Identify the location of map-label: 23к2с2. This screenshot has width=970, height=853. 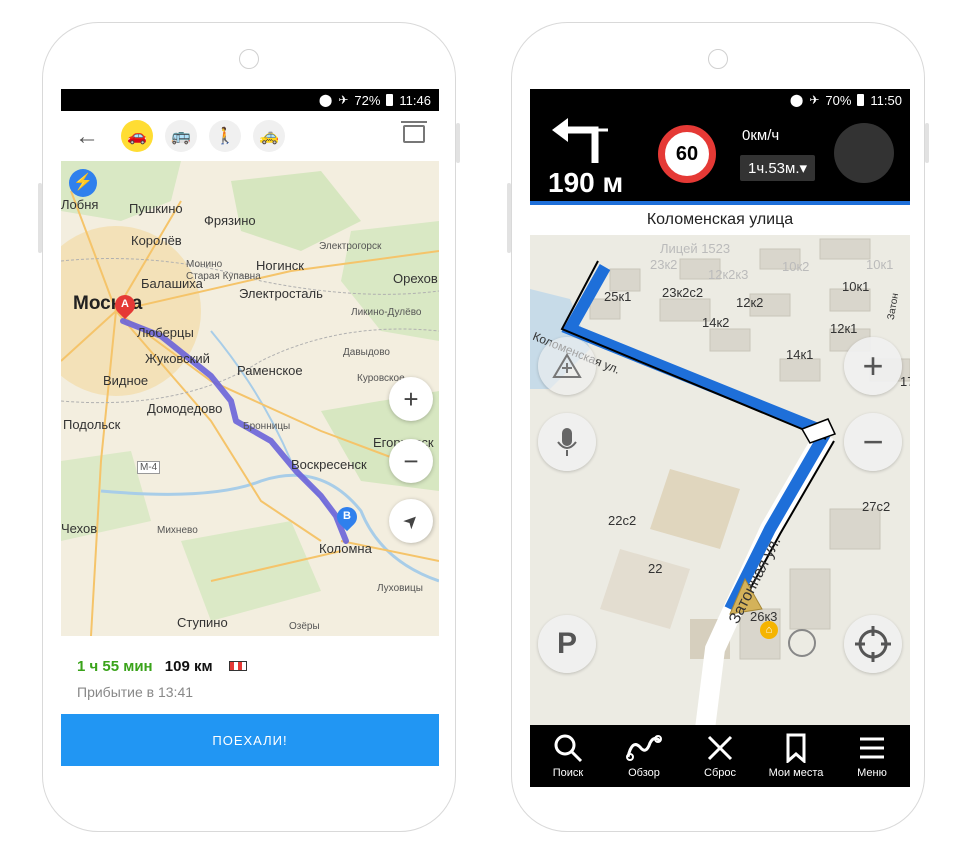
(683, 292).